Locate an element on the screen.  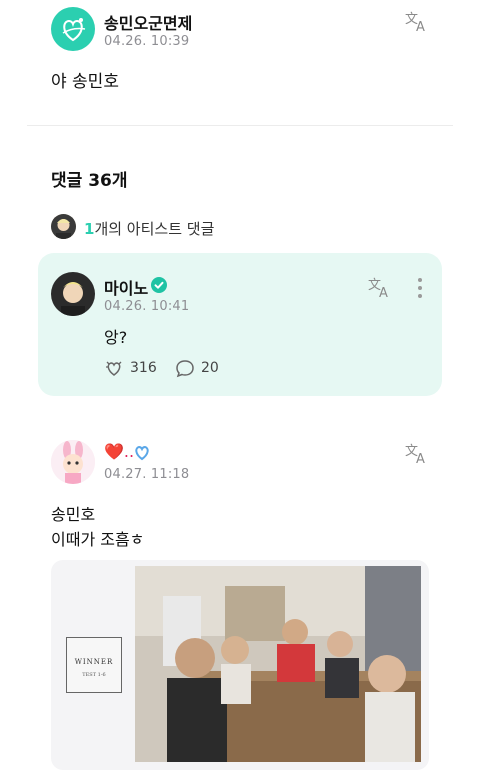
bunny-character-icon is located at coordinates (73, 462).